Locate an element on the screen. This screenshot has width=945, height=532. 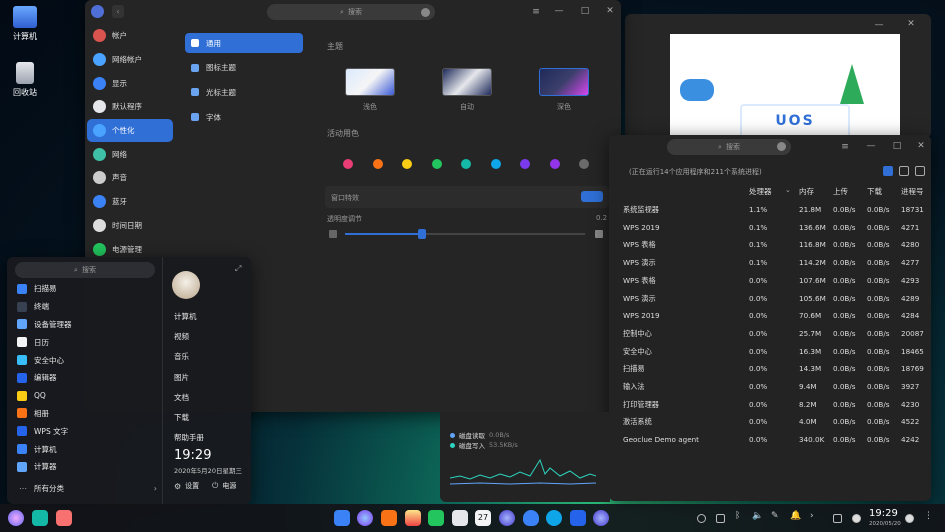
theme-dark-thumb is located at coordinates (564, 82).